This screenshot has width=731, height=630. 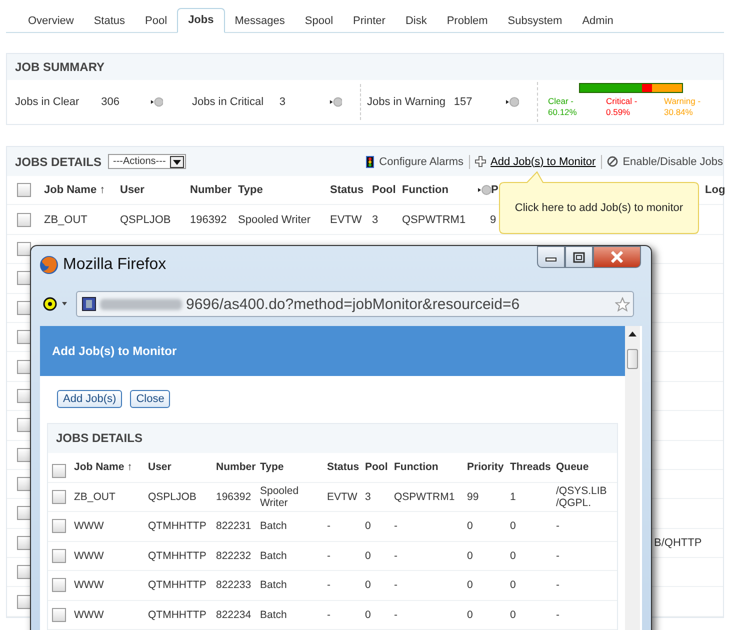 What do you see at coordinates (66, 220) in the screenshot?
I see `table-cell: ZB_OUT` at bounding box center [66, 220].